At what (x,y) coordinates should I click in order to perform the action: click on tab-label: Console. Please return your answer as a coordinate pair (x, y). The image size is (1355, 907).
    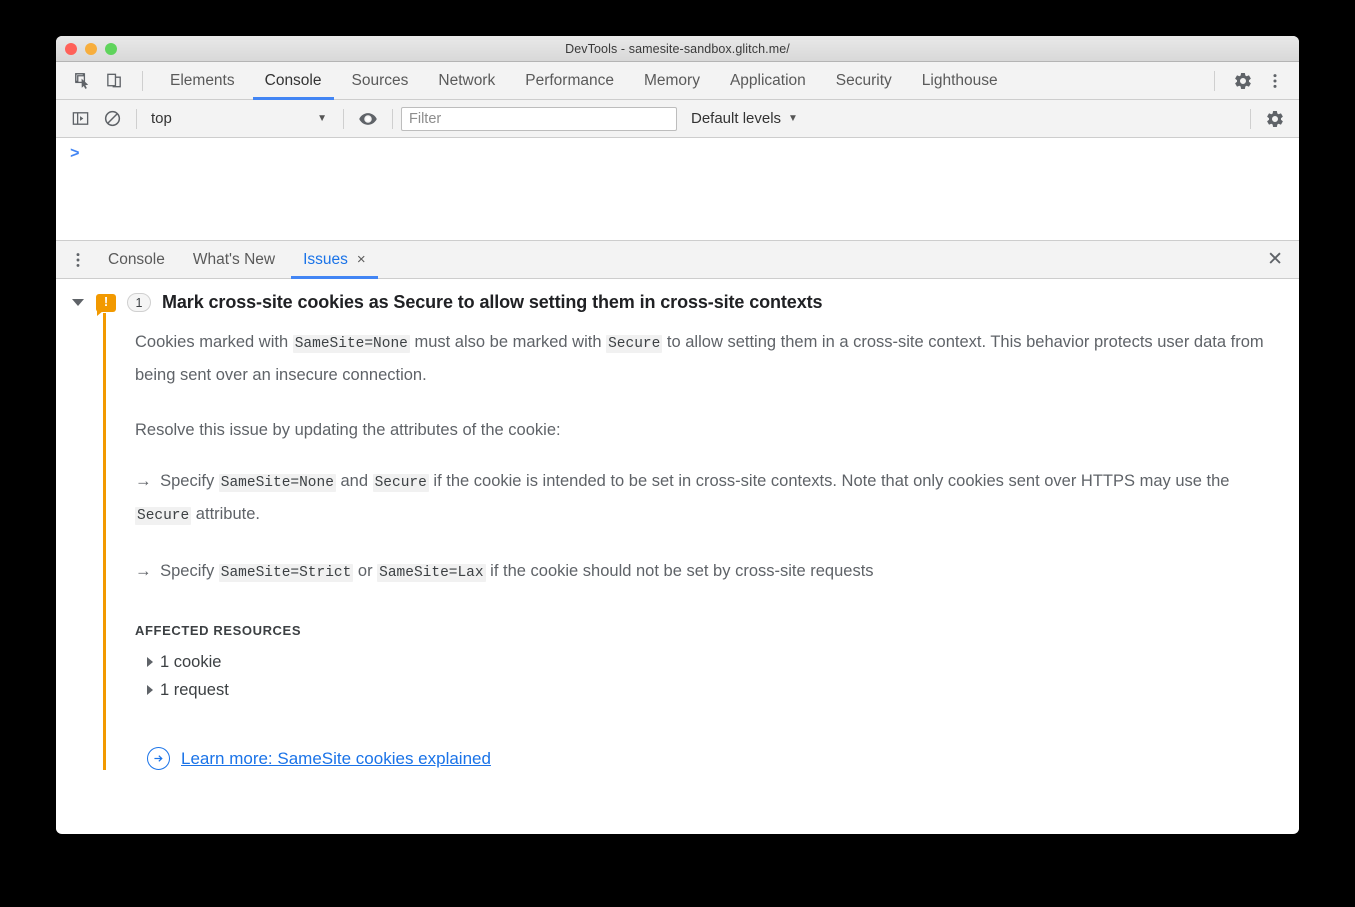
    Looking at the image, I should click on (293, 80).